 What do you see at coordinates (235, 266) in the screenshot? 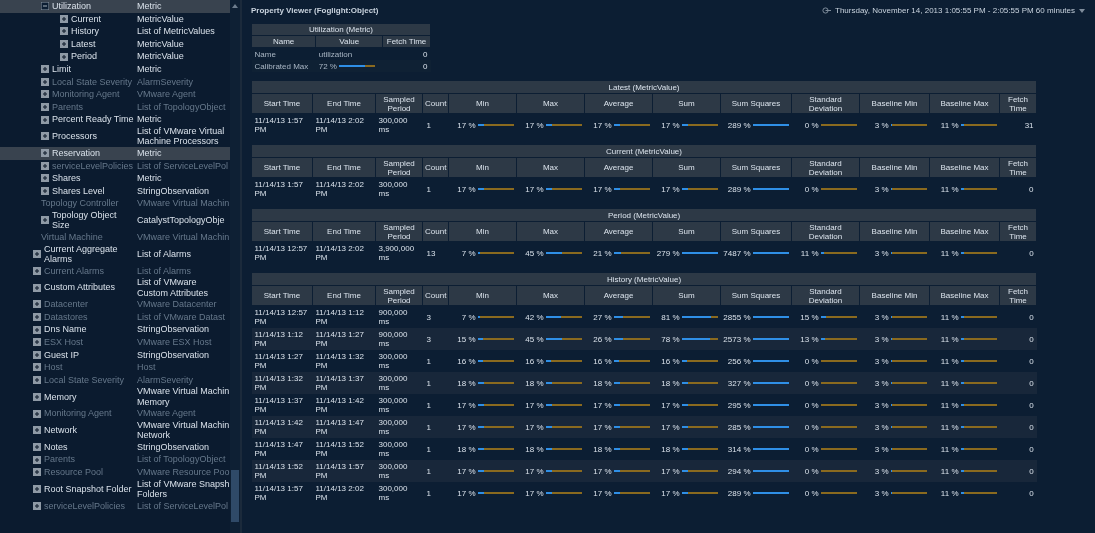
I see `scrollbar` at bounding box center [235, 266].